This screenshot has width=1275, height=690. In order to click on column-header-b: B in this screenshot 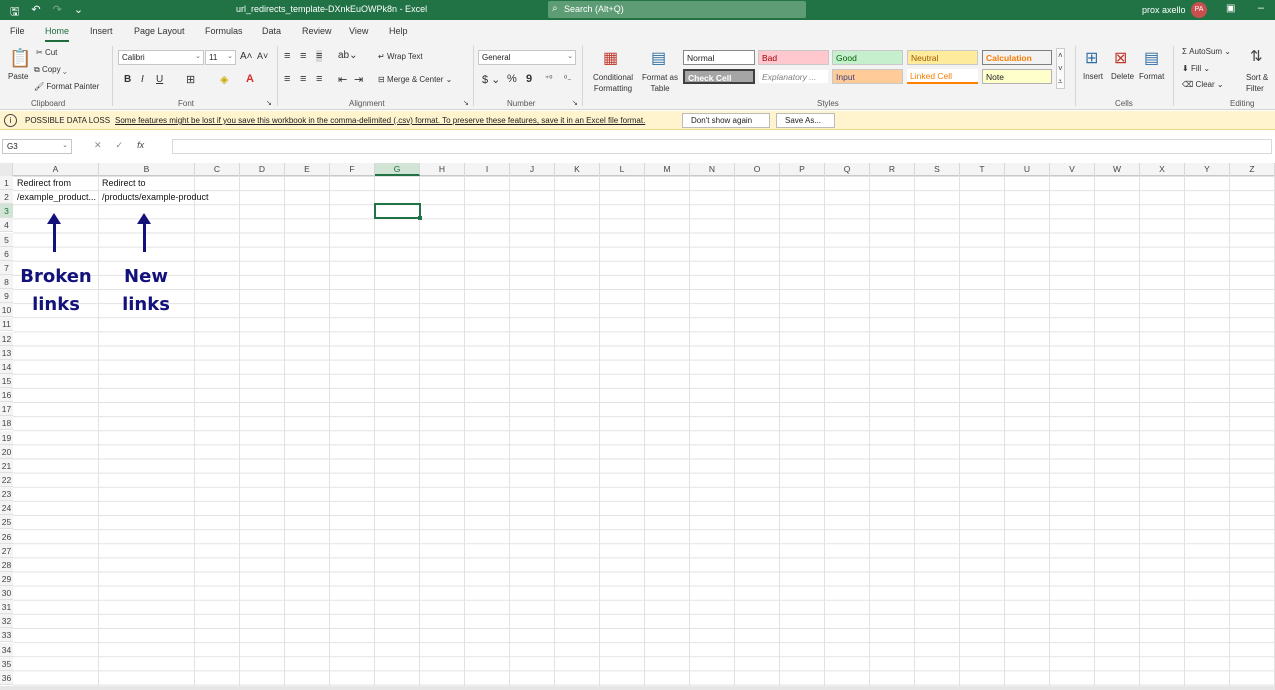, I will do `click(147, 169)`.